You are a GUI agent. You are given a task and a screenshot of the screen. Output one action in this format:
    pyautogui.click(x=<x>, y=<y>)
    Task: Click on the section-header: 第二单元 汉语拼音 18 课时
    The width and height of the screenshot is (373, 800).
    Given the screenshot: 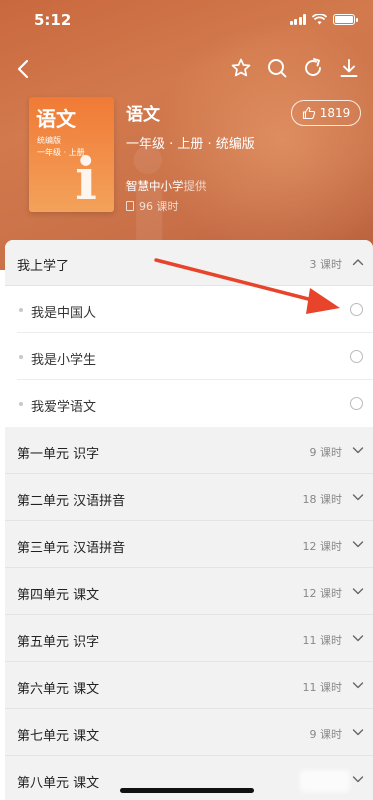 What is the action you would take?
    pyautogui.click(x=189, y=498)
    